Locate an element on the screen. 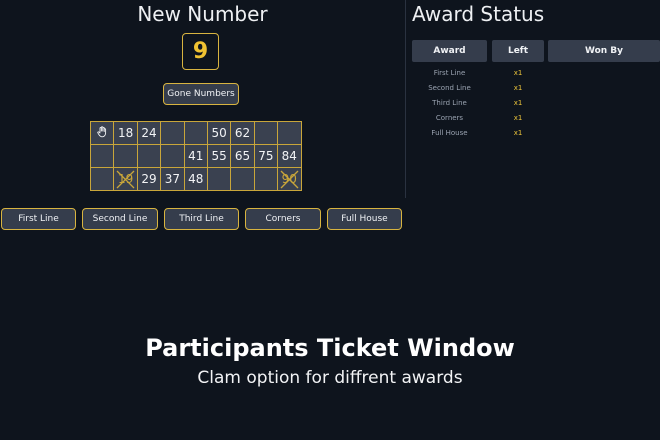  ticket-number-cell: 84 is located at coordinates (289, 156).